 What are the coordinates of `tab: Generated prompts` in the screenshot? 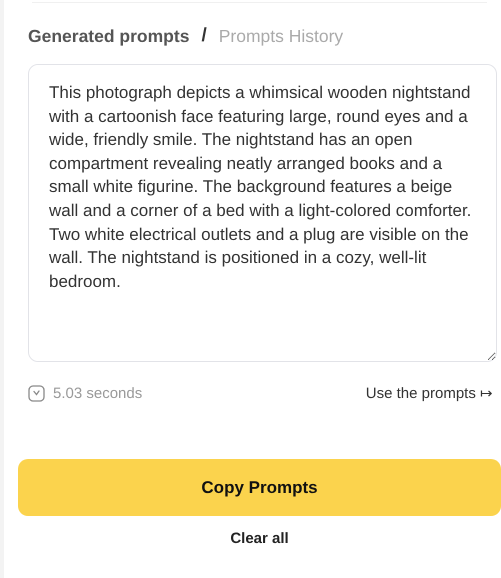 It's located at (109, 36).